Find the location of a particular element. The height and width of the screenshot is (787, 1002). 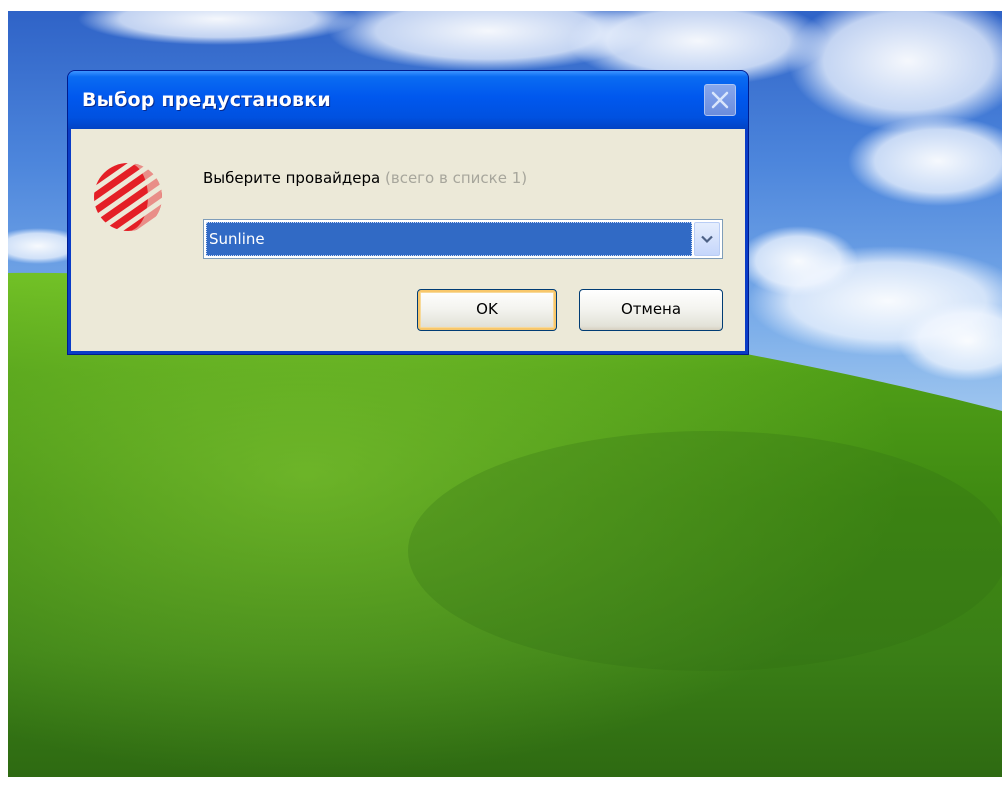

chevron-down-icon is located at coordinates (707, 239).